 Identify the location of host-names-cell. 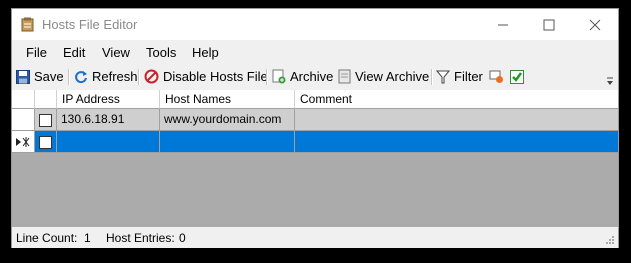
(227, 142).